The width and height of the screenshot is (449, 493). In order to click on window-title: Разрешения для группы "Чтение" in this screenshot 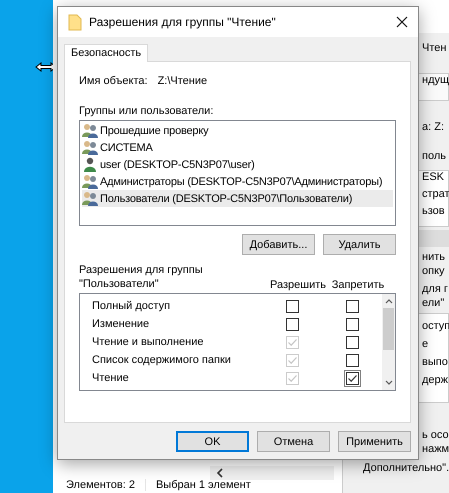, I will do `click(183, 22)`.